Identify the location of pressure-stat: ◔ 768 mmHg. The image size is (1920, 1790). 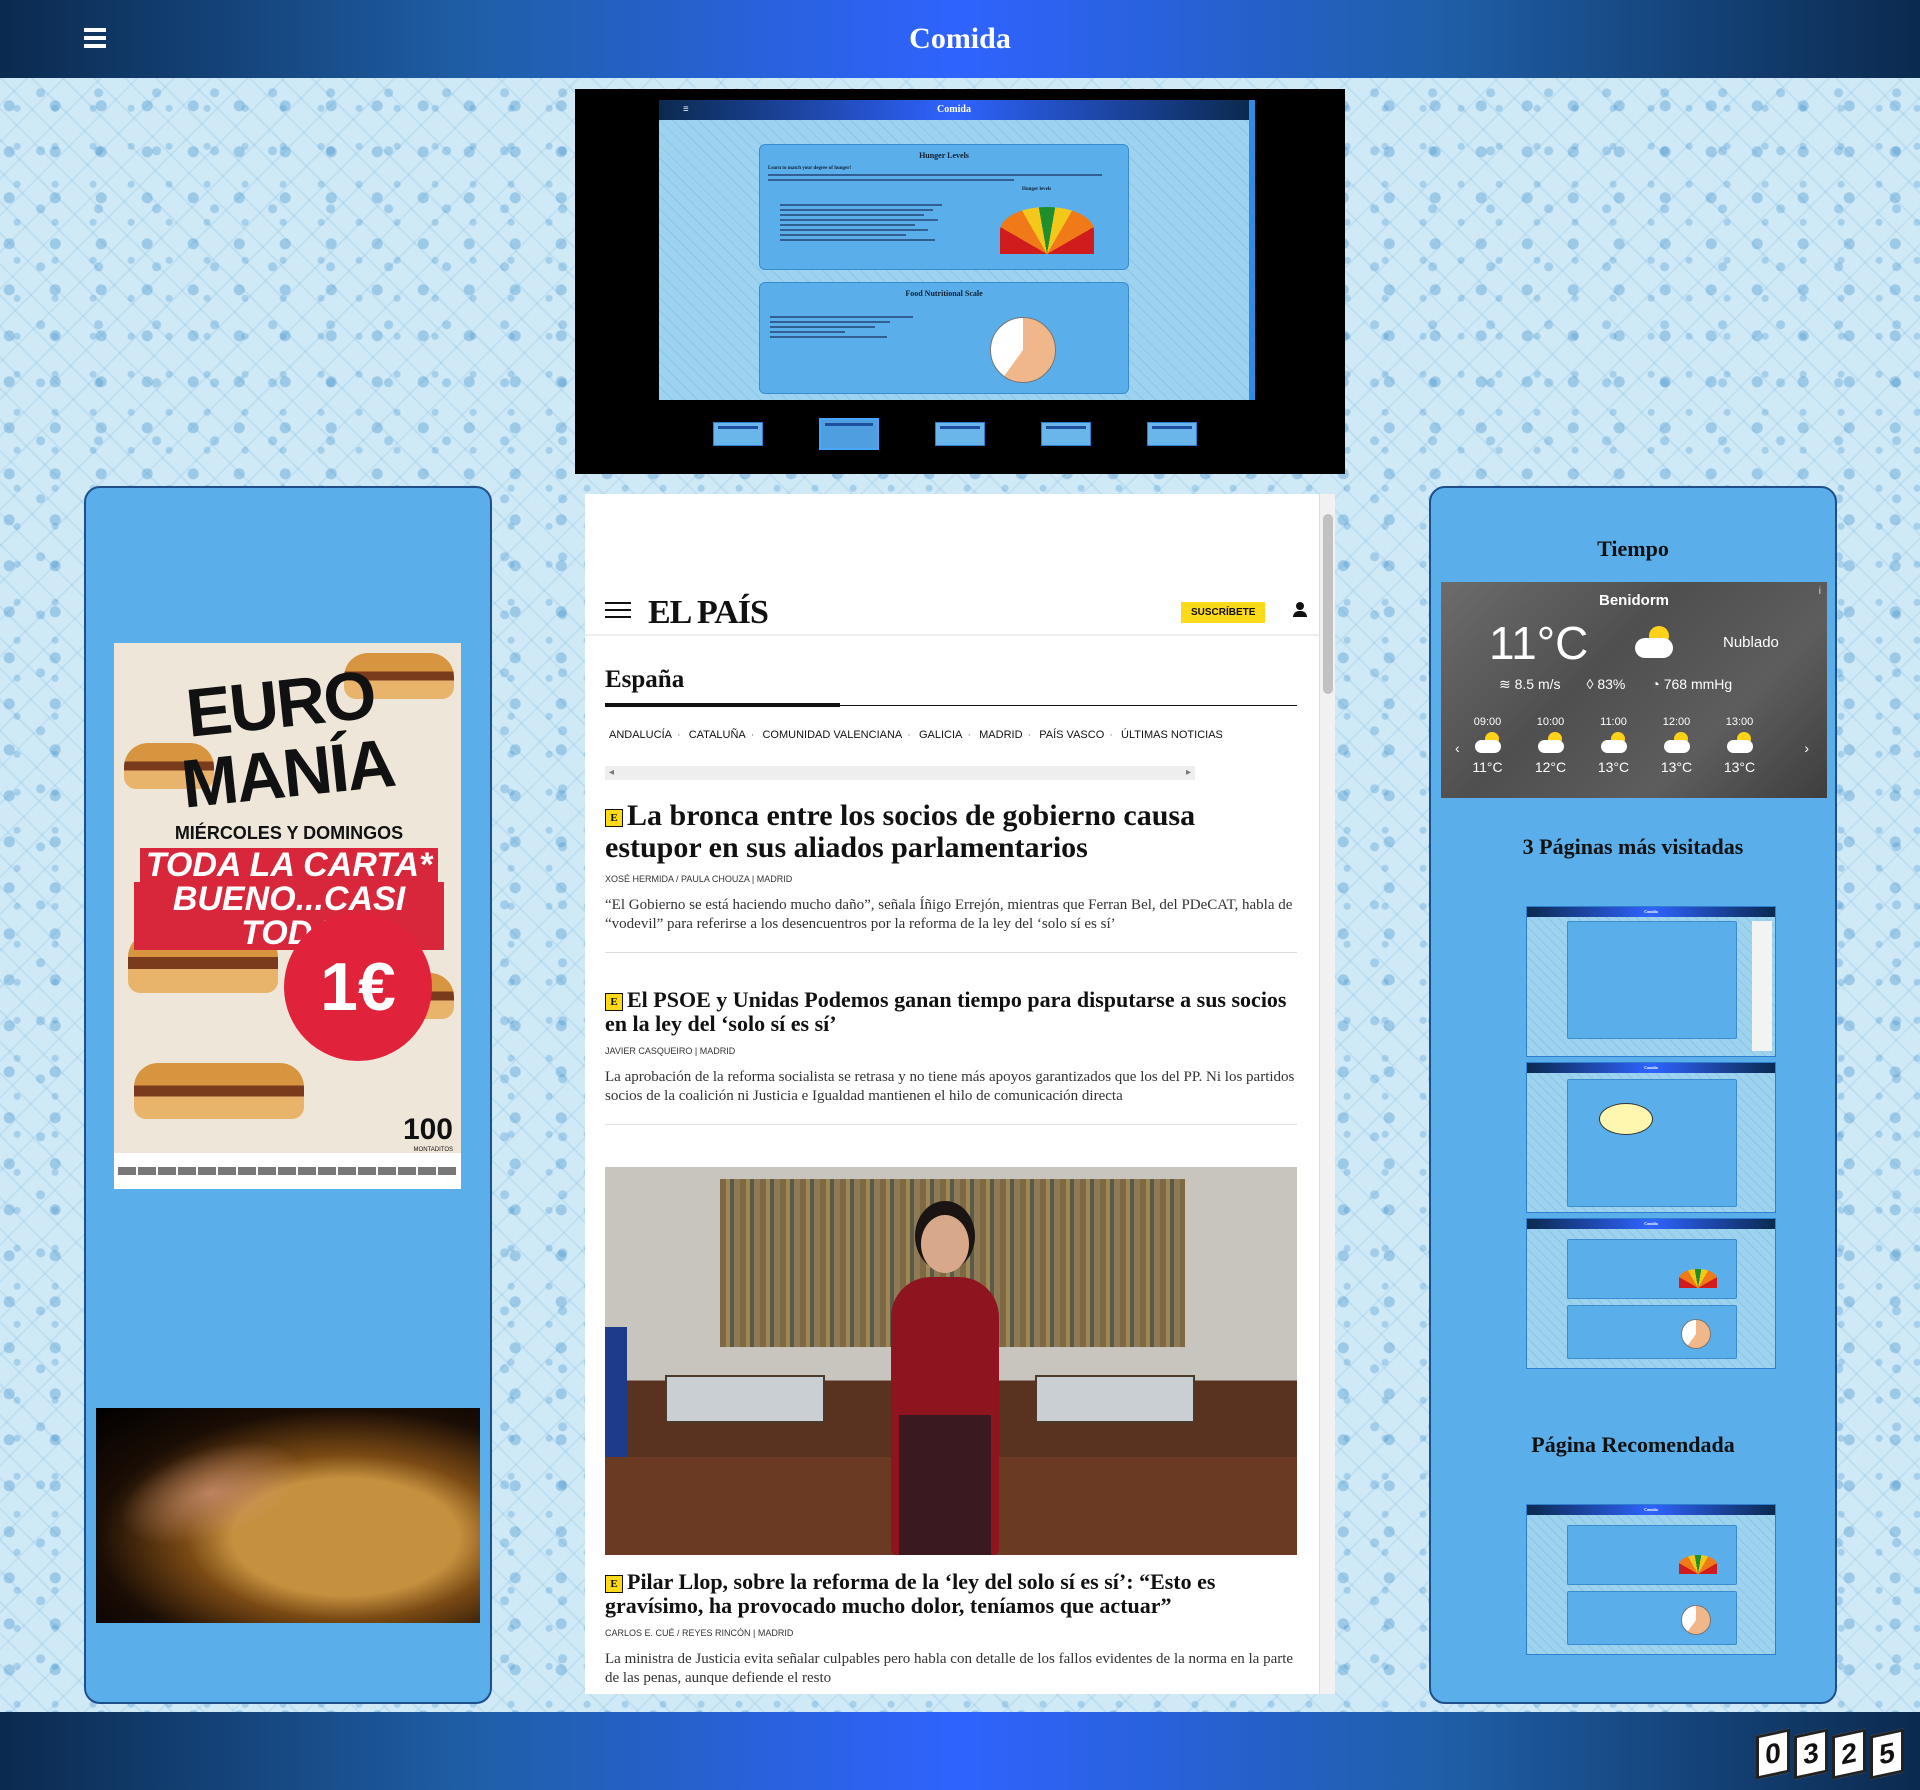
(1691, 684).